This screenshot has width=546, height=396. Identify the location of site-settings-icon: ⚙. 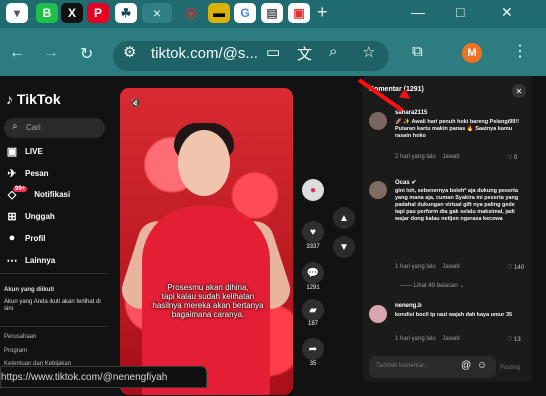
(129, 52).